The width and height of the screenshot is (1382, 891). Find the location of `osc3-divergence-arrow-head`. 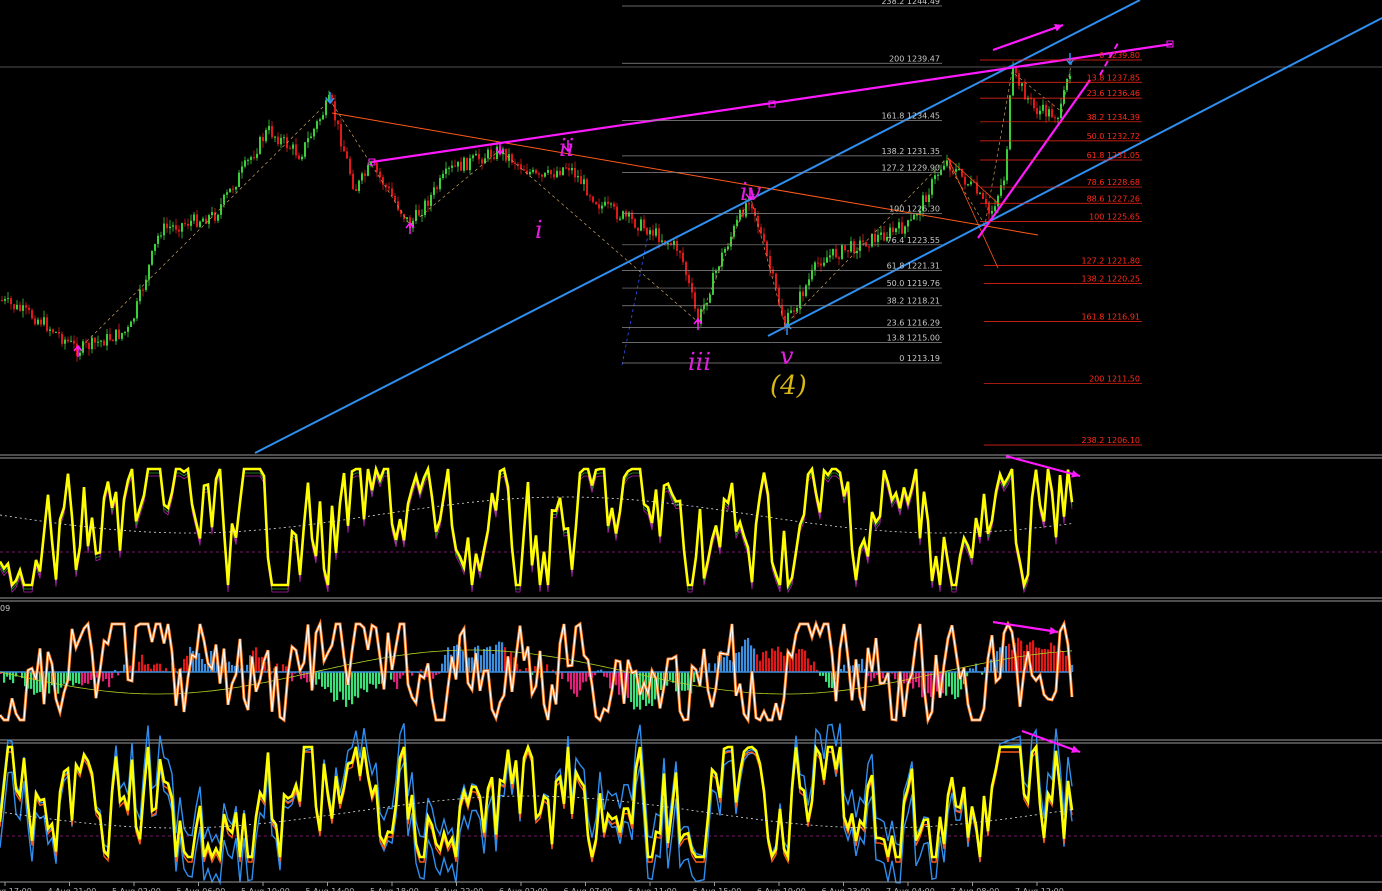

osc3-divergence-arrow-head is located at coordinates (1075, 749).